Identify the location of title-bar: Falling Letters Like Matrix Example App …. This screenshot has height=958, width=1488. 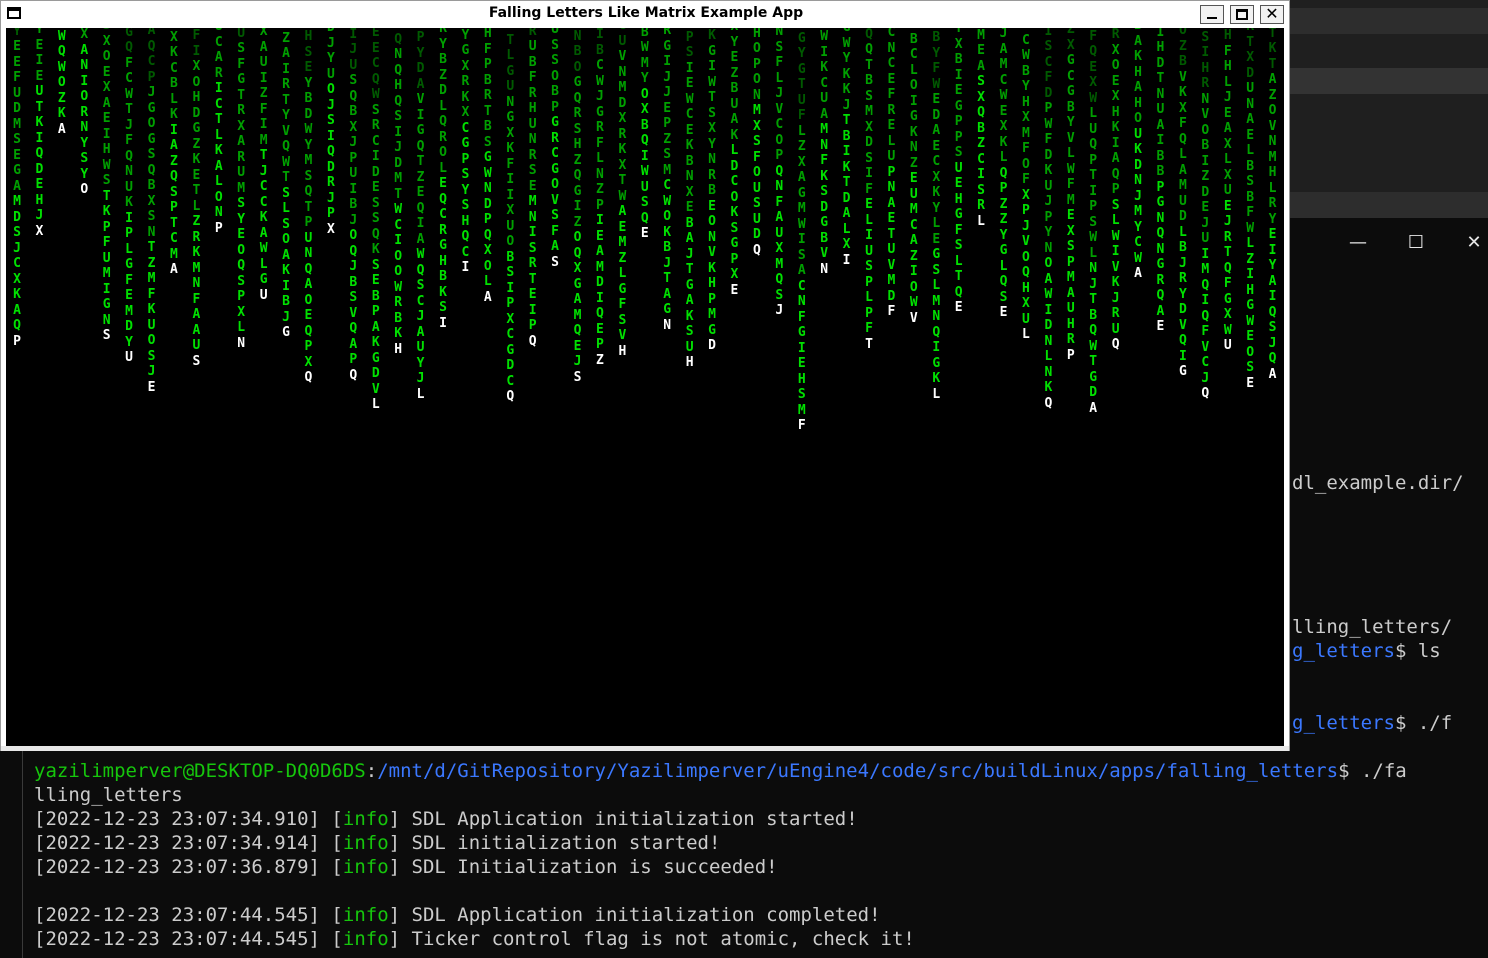
(645, 14).